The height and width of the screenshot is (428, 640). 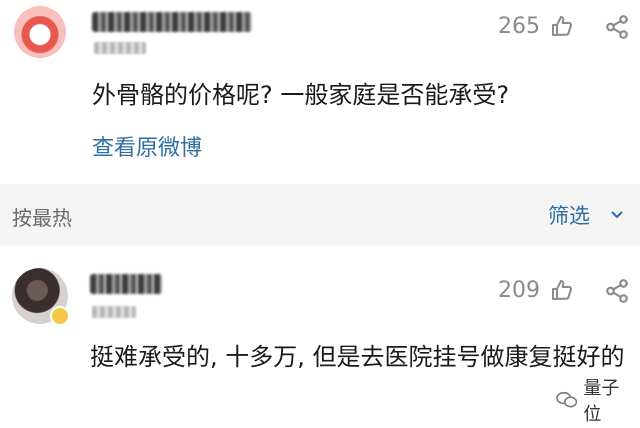 What do you see at coordinates (301, 95) in the screenshot?
I see `comment-text: 外骨骼的价格呢? 一般家庭是否能承受?` at bounding box center [301, 95].